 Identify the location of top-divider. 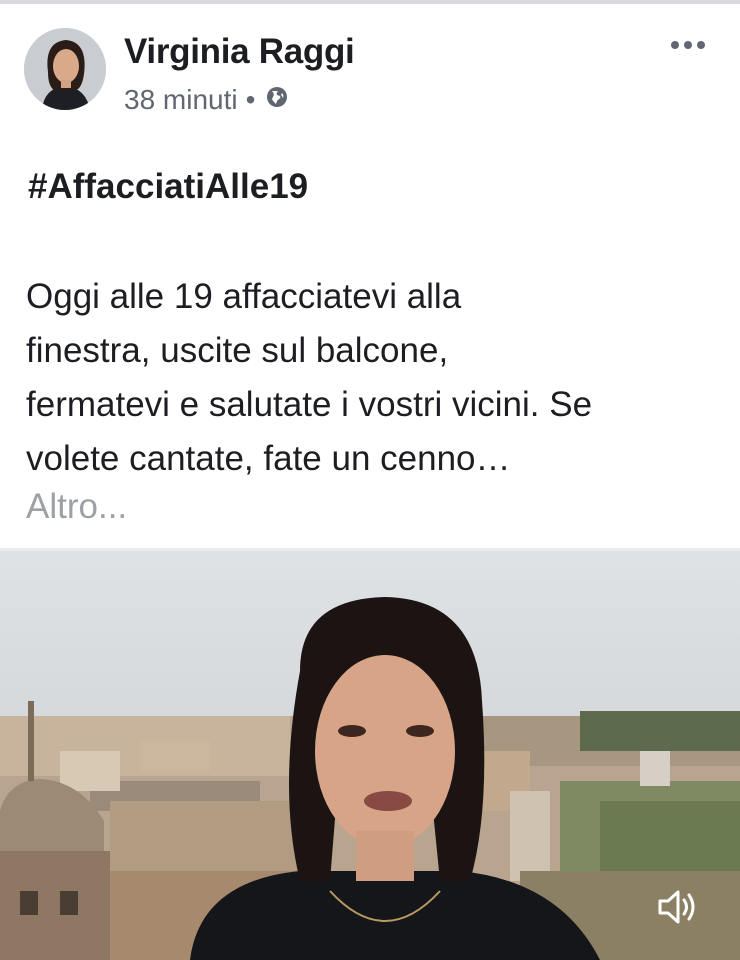
(370, 2).